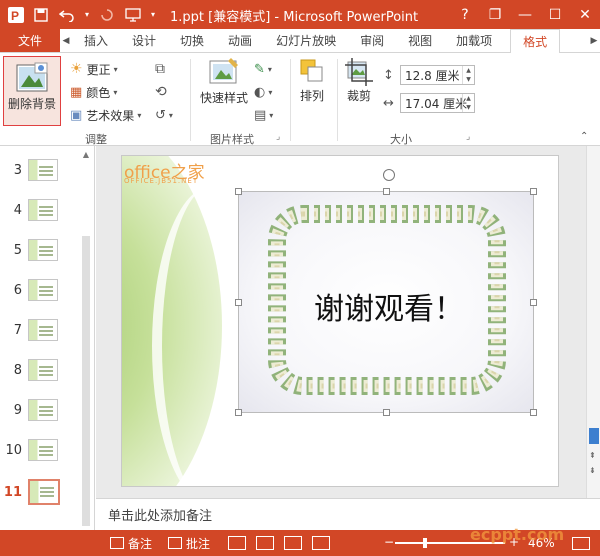 This screenshot has width=600, height=556. What do you see at coordinates (107, 15) in the screenshot?
I see `redo-icon` at bounding box center [107, 15].